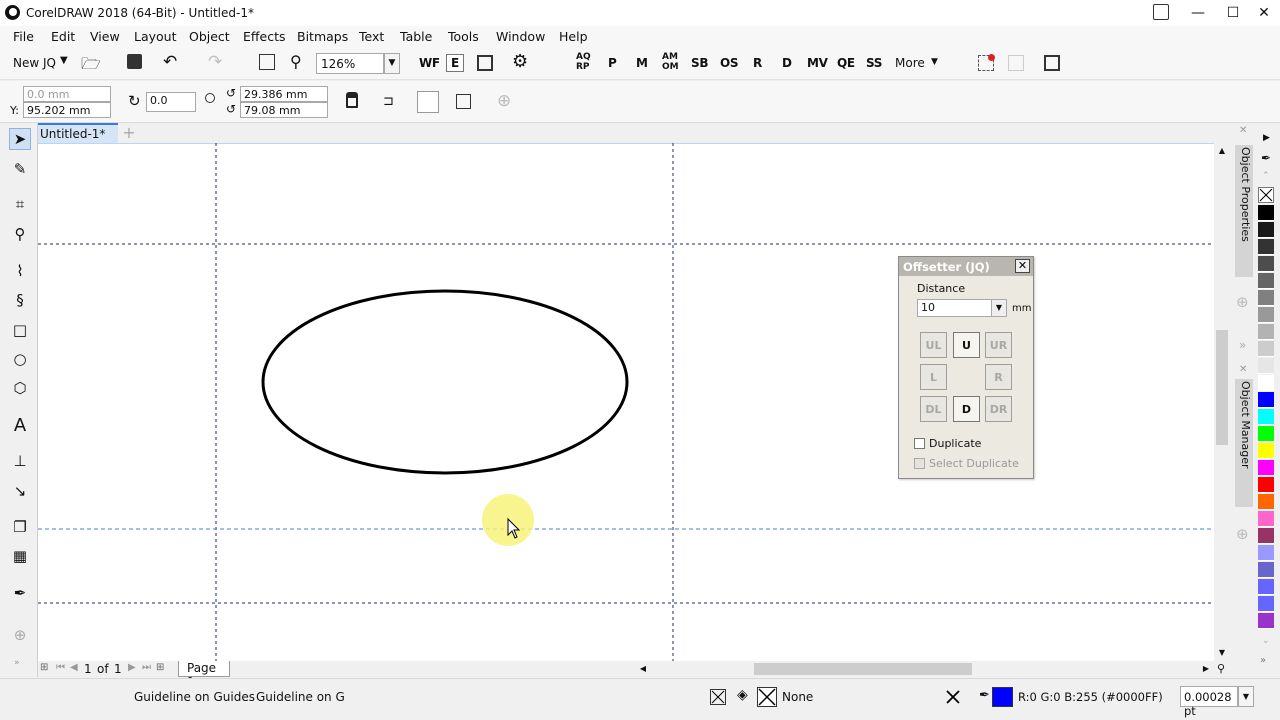 This screenshot has height=720, width=1280. Describe the element at coordinates (463, 36) in the screenshot. I see `menu-tools: Tools` at that location.